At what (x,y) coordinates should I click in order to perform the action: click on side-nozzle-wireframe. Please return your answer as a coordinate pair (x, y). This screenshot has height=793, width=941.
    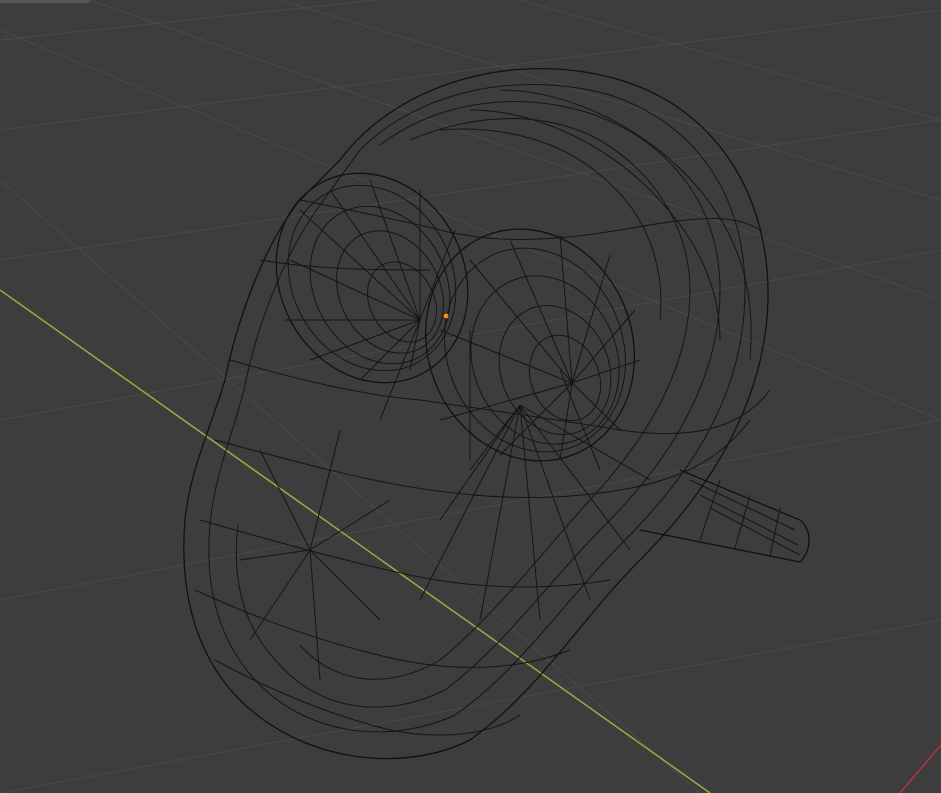
    Looking at the image, I should click on (724, 516).